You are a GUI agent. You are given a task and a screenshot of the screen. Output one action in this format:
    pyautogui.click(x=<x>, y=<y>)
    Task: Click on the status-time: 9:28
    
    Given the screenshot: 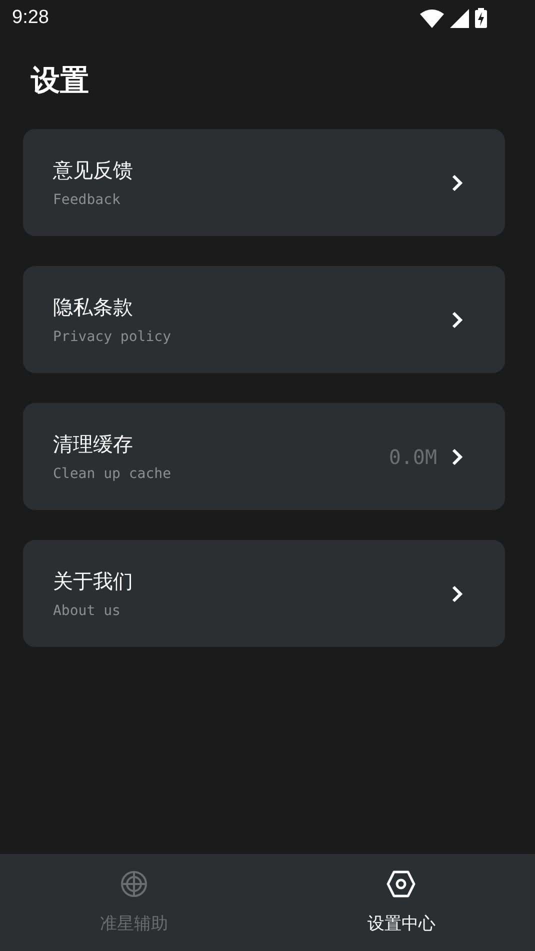 What is the action you would take?
    pyautogui.click(x=30, y=18)
    